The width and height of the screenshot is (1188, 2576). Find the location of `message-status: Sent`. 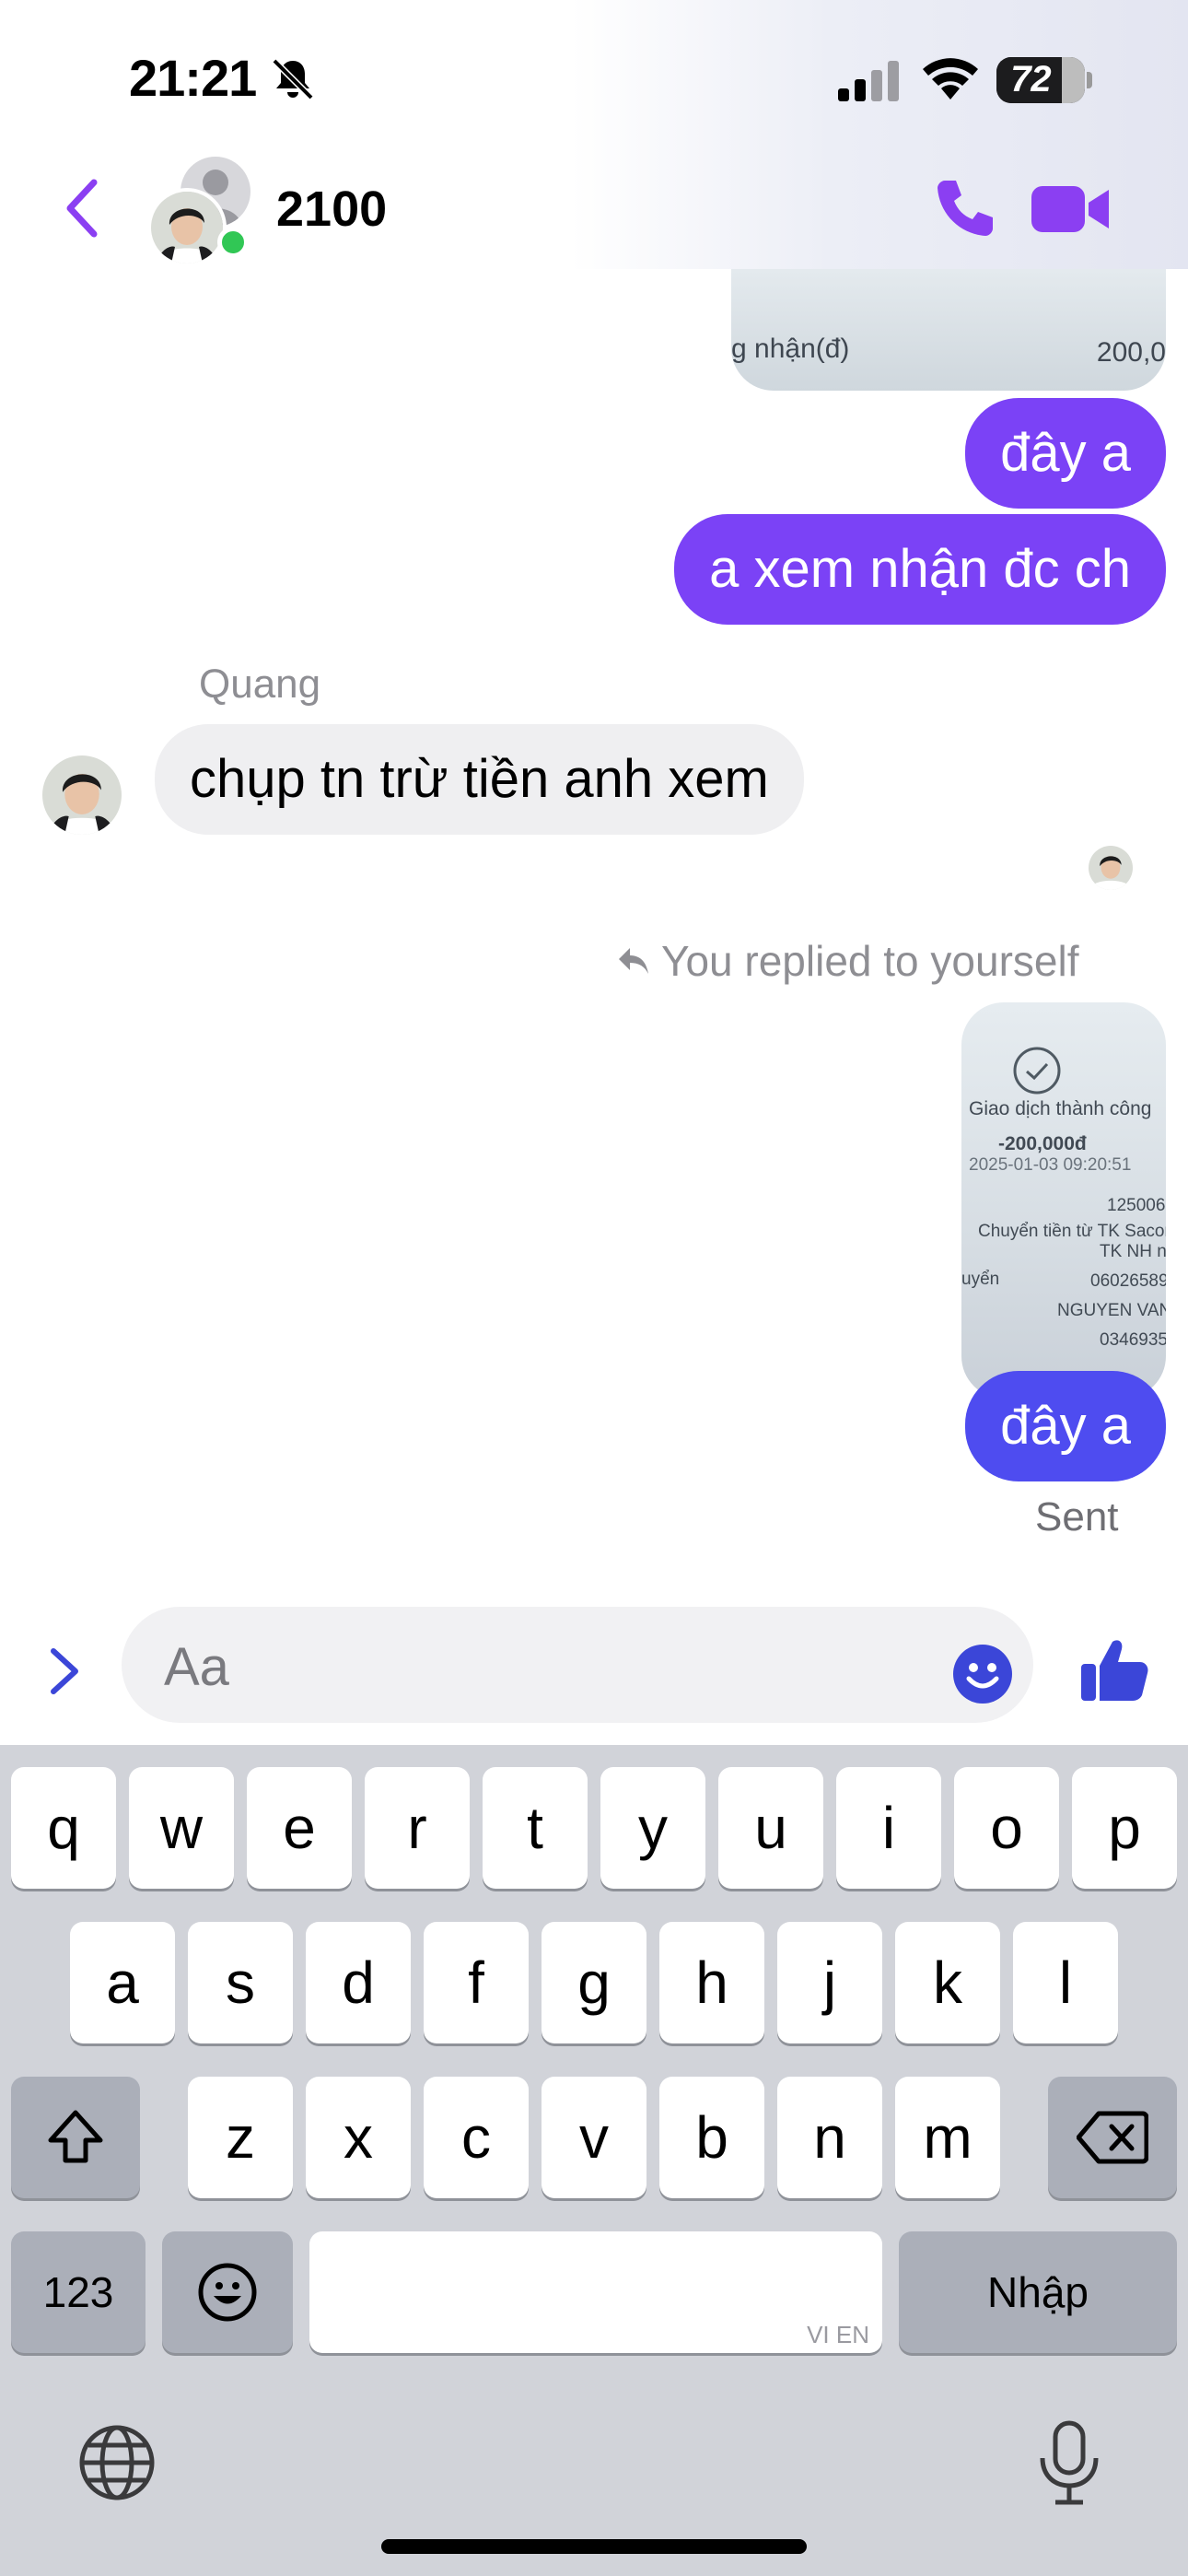

message-status: Sent is located at coordinates (1077, 1517).